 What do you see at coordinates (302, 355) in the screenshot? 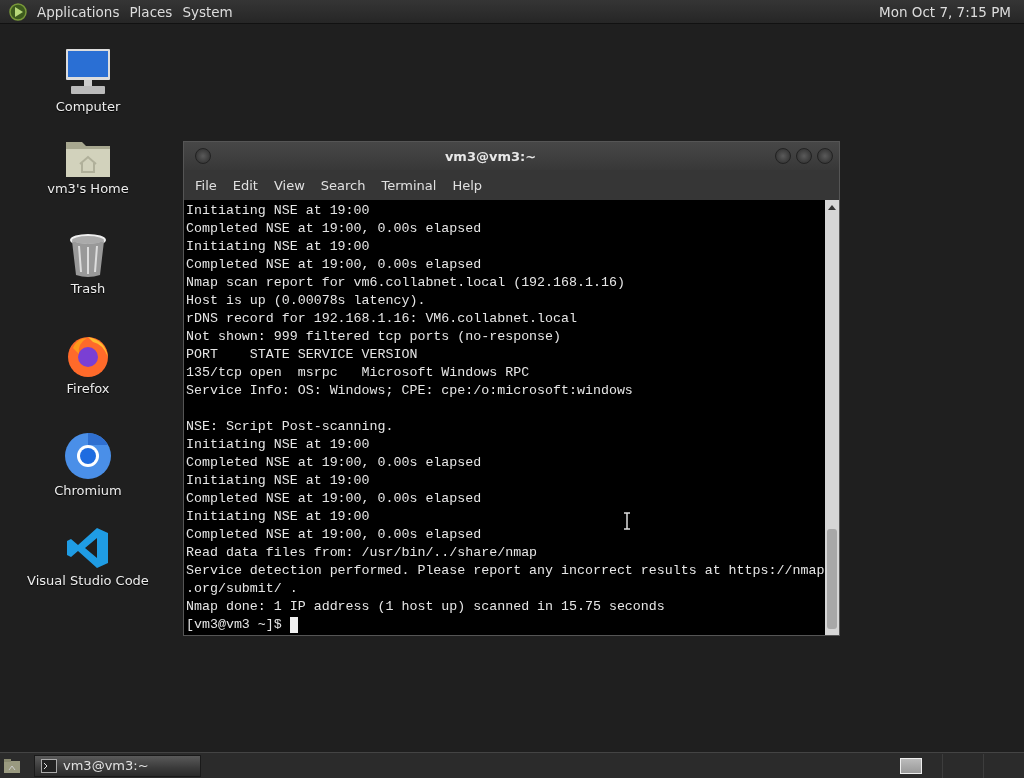
I see `terminal-line: PORT STATE SERVICE VERSION` at bounding box center [302, 355].